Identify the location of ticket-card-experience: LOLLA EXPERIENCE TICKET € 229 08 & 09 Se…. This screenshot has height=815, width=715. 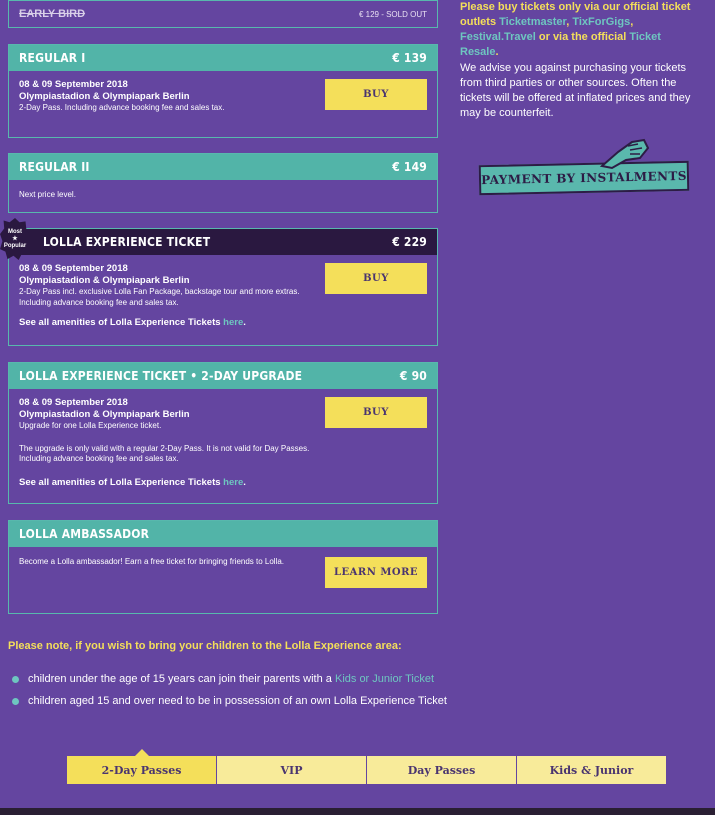
(223, 287).